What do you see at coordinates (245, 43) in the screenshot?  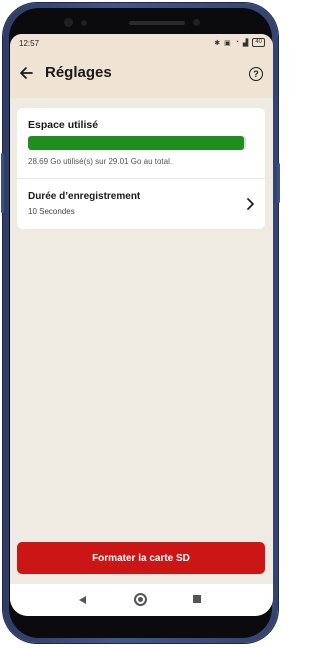 I see `signal-icon: ▟` at bounding box center [245, 43].